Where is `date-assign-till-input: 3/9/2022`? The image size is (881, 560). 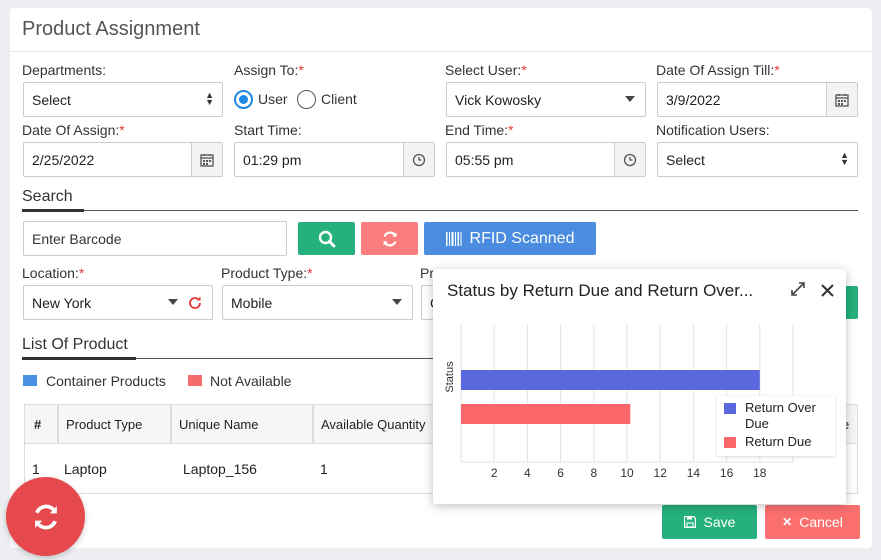 date-assign-till-input: 3/9/2022 is located at coordinates (757, 99).